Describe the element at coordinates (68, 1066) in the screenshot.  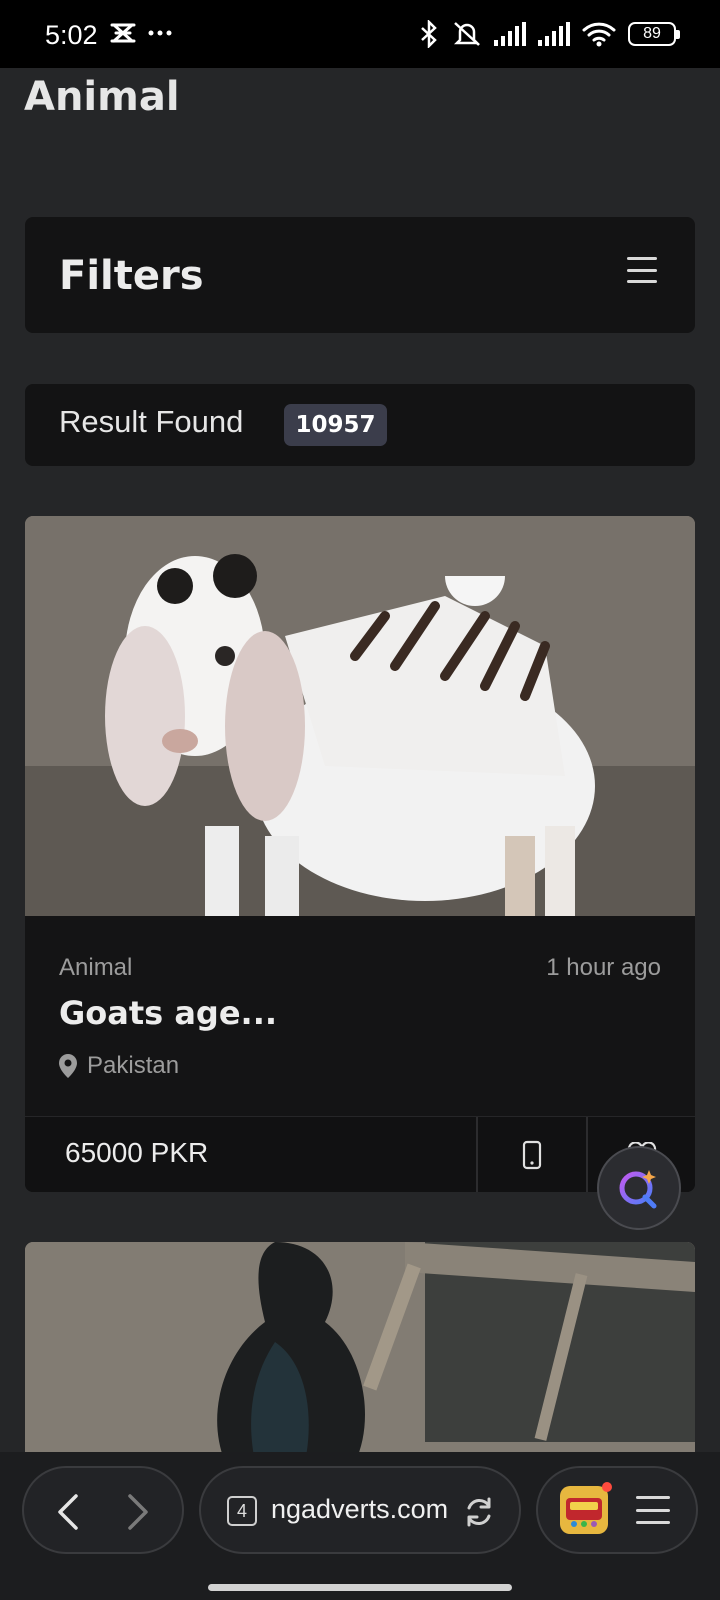
I see `location-pin-icon` at that location.